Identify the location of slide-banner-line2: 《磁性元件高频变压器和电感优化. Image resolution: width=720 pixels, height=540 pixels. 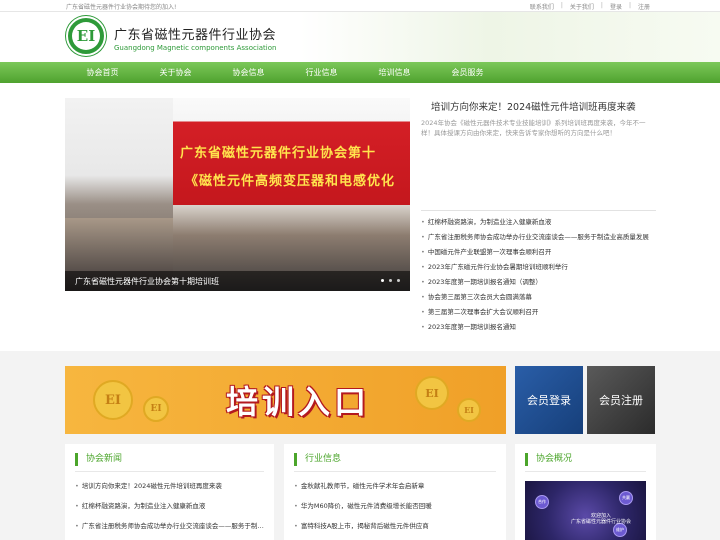
(290, 181).